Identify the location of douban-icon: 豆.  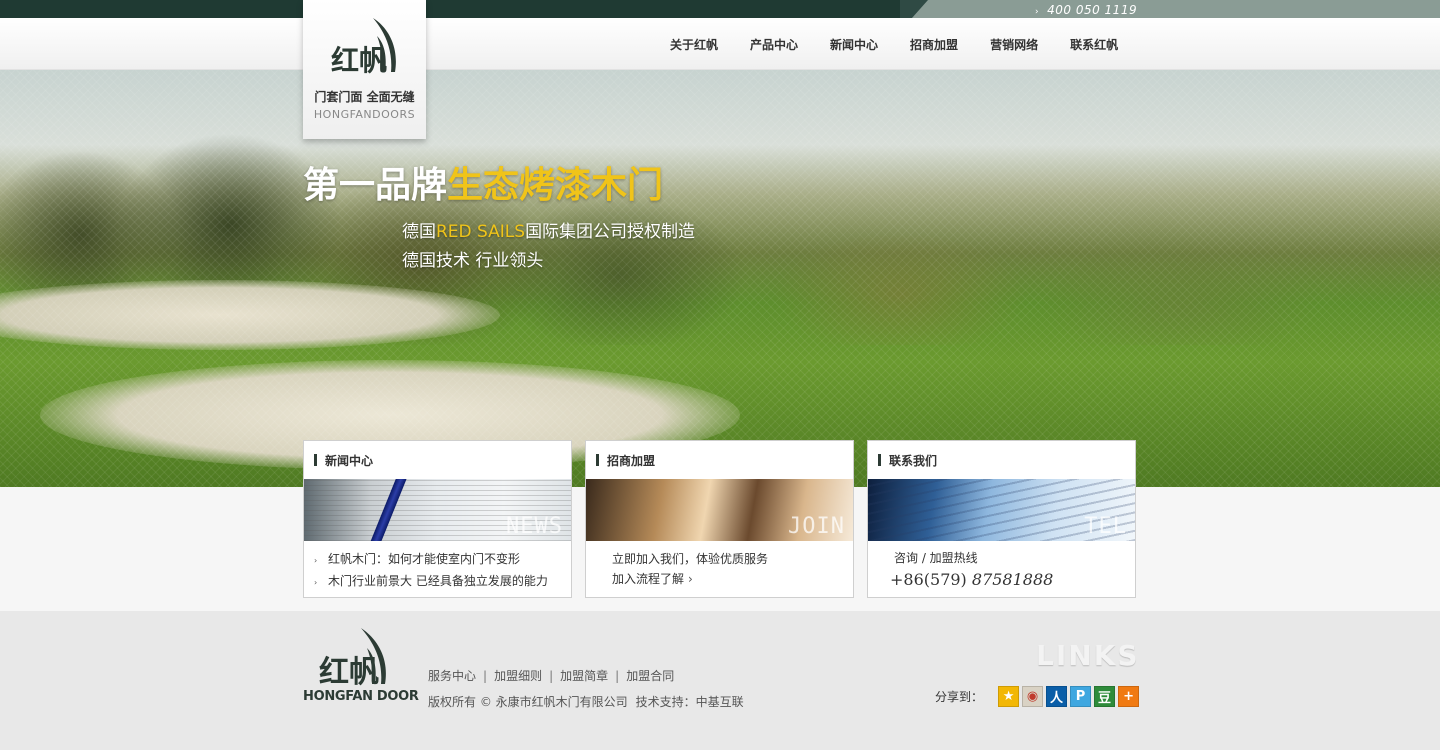
(1105, 696).